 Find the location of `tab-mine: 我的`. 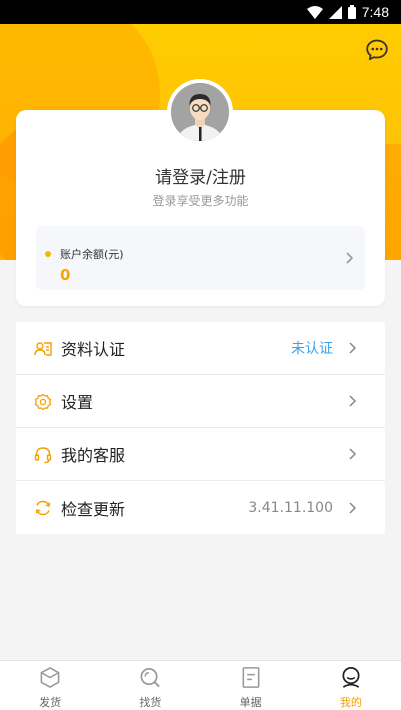

tab-mine: 我的 is located at coordinates (351, 685).